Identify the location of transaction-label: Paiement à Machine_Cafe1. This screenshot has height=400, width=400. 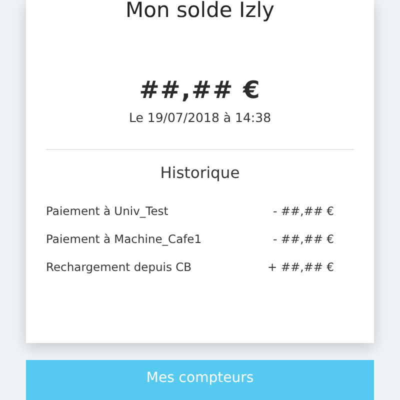
(124, 239).